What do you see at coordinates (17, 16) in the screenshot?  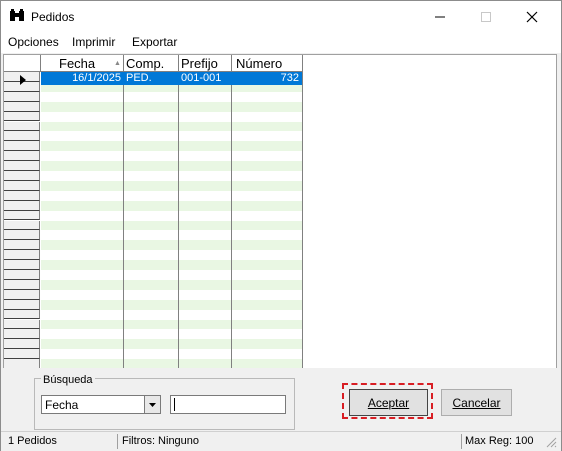 I see `binoculars-icon` at bounding box center [17, 16].